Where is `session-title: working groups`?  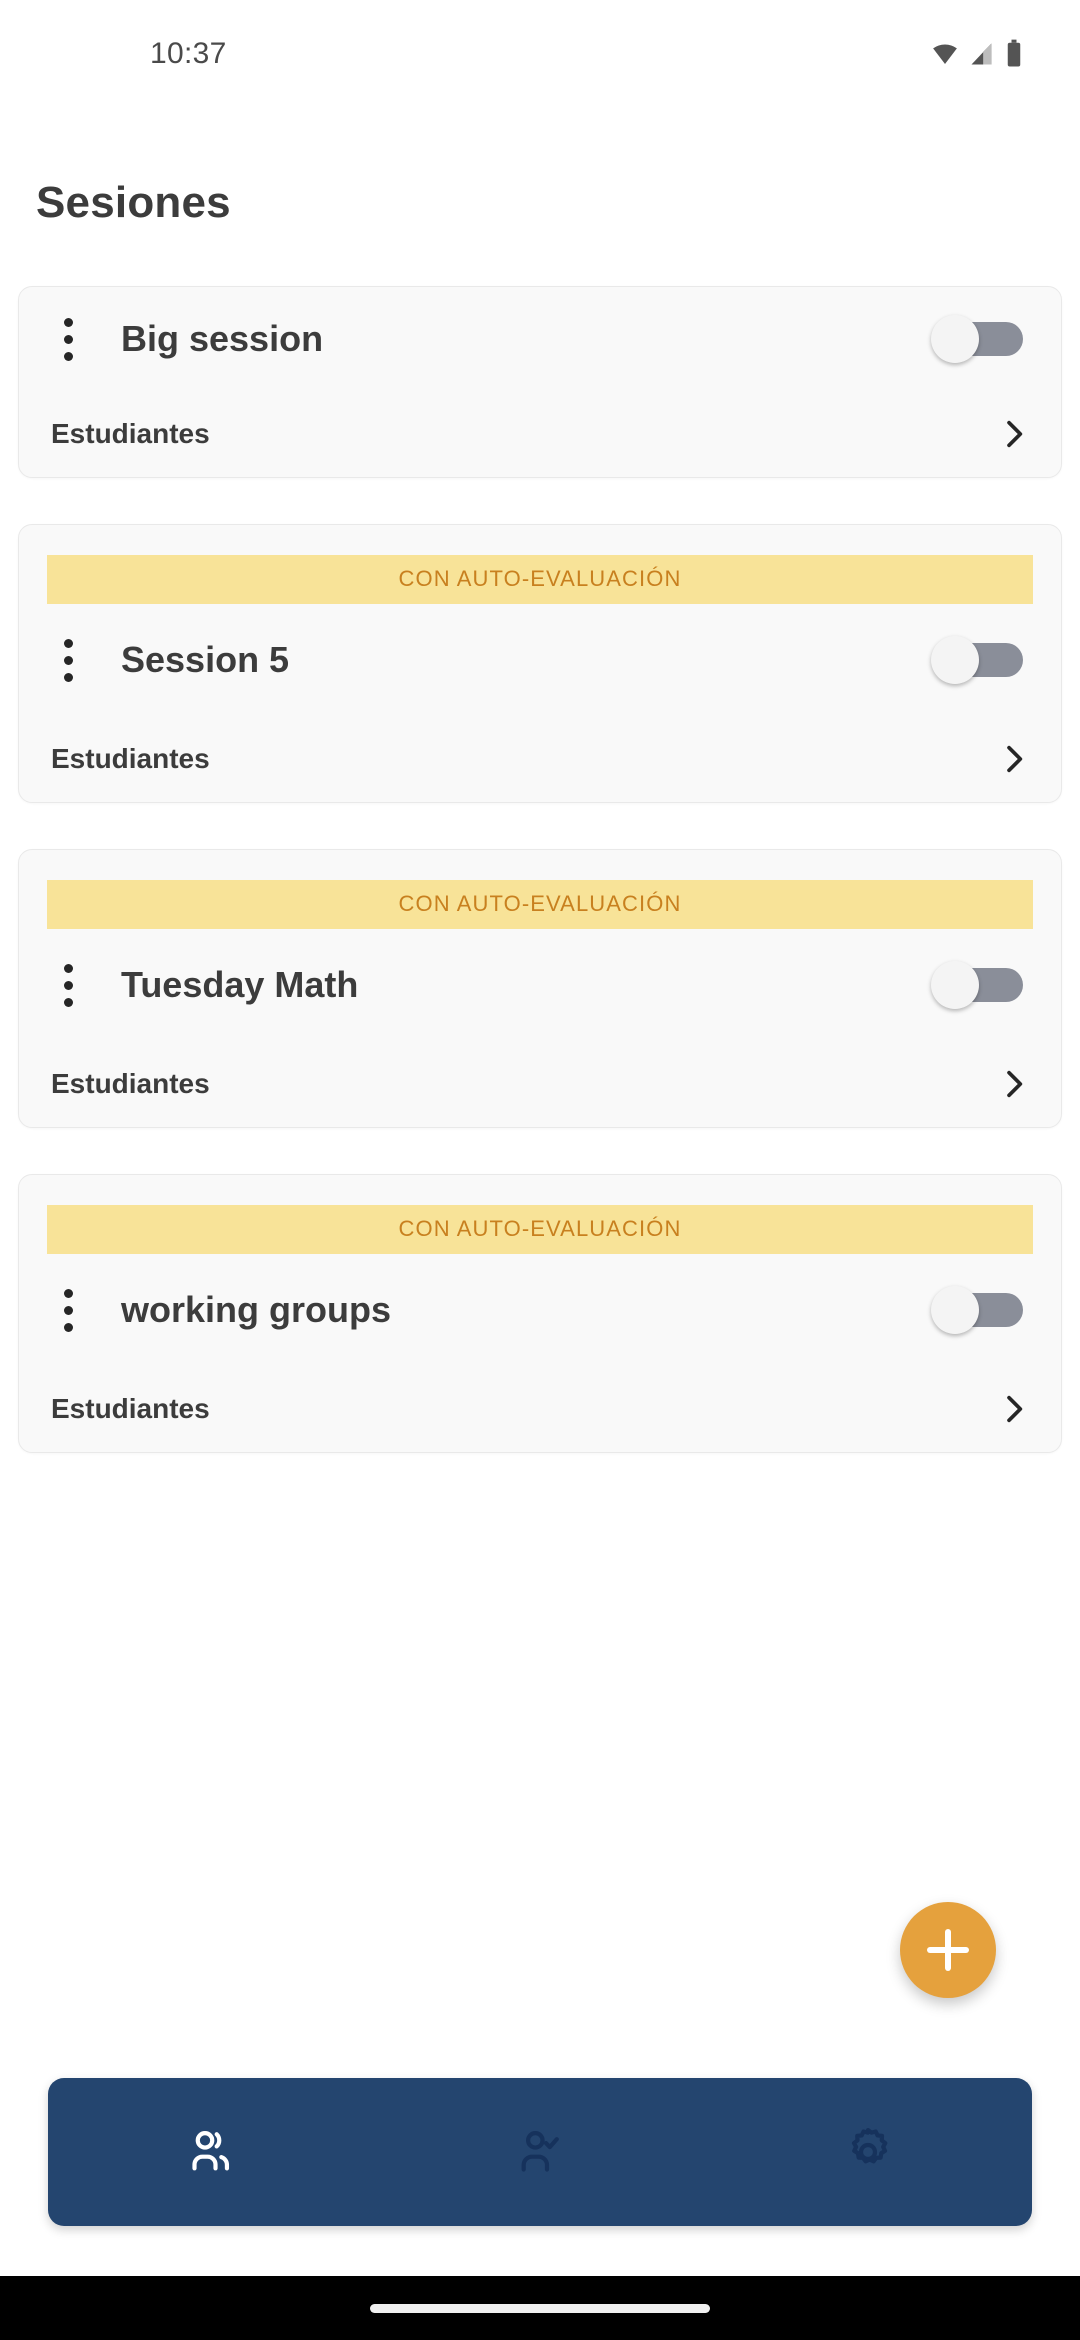 session-title: working groups is located at coordinates (256, 1309).